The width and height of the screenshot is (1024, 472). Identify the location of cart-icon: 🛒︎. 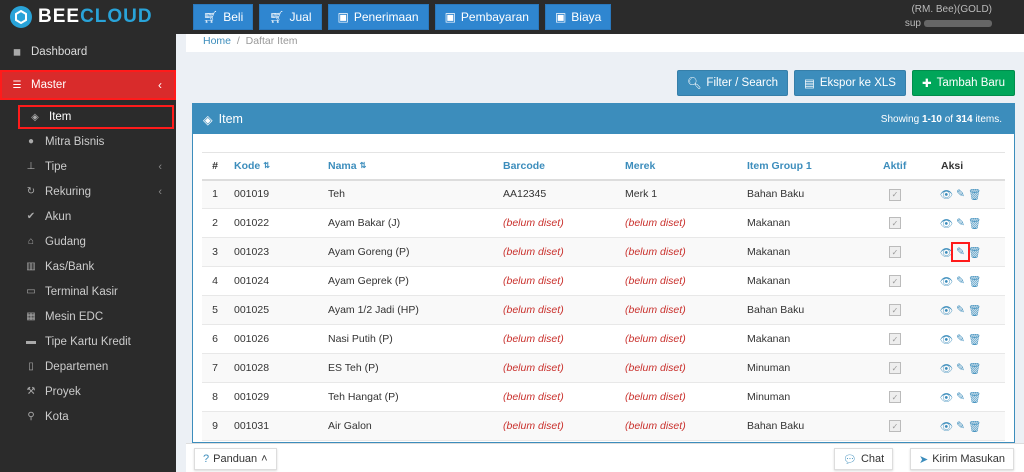
(277, 17).